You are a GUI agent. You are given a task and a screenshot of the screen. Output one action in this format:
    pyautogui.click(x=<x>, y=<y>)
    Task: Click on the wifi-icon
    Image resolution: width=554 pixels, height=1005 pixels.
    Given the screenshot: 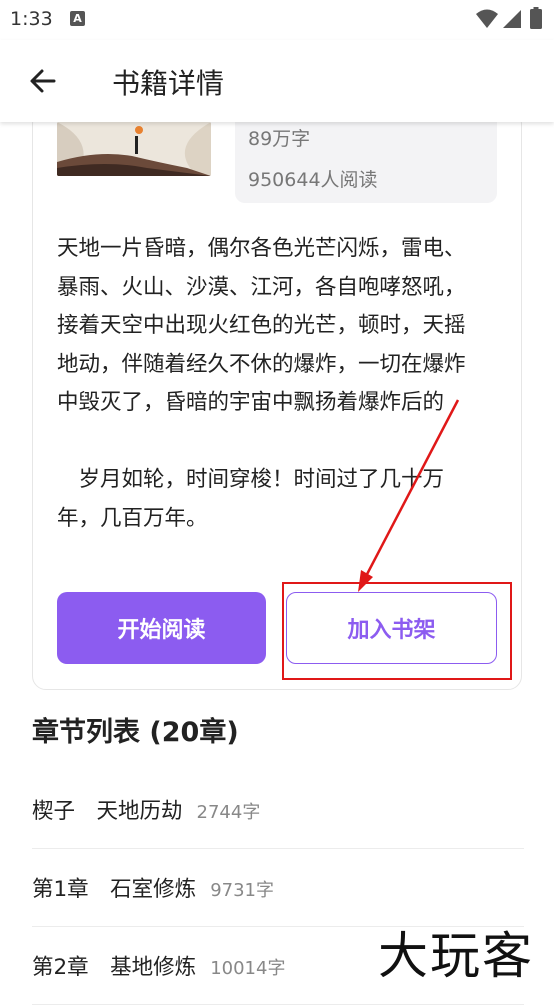 What is the action you would take?
    pyautogui.click(x=487, y=18)
    